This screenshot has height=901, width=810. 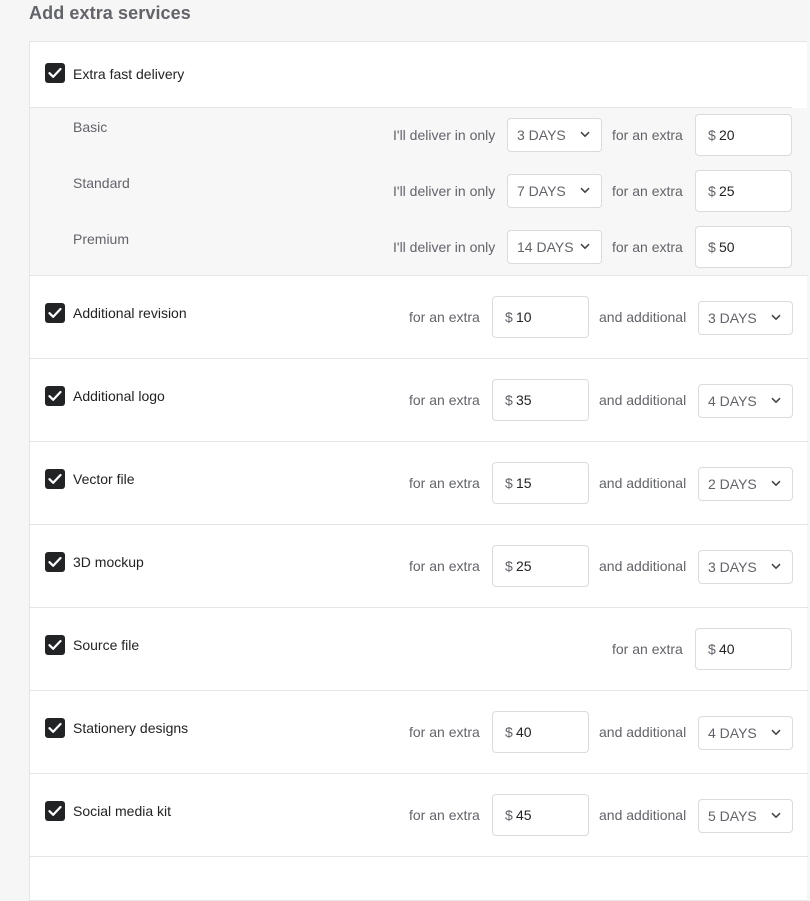 What do you see at coordinates (524, 732) in the screenshot?
I see `price-value: 40` at bounding box center [524, 732].